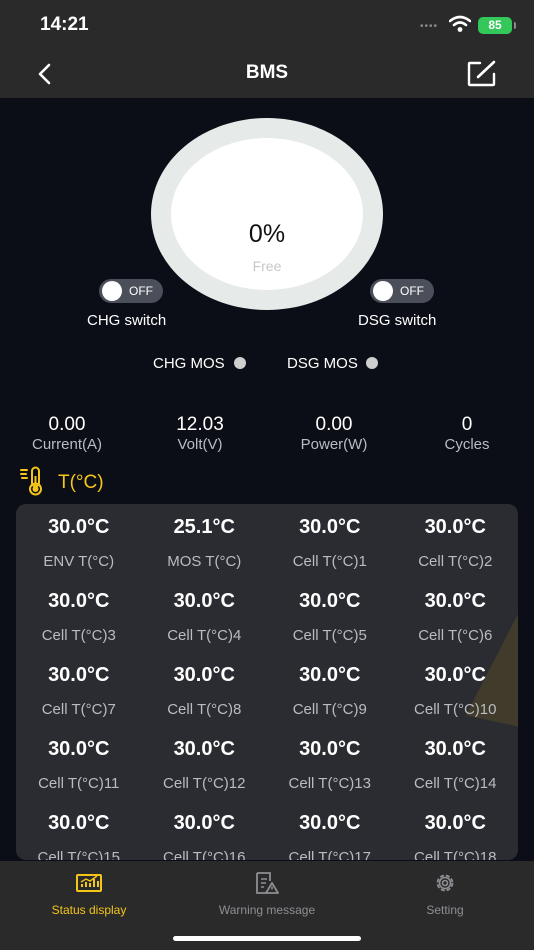 Image resolution: width=534 pixels, height=950 pixels. What do you see at coordinates (456, 689) in the screenshot?
I see `temperature-cell: 30.0°C Cell T(°C)10` at bounding box center [456, 689].